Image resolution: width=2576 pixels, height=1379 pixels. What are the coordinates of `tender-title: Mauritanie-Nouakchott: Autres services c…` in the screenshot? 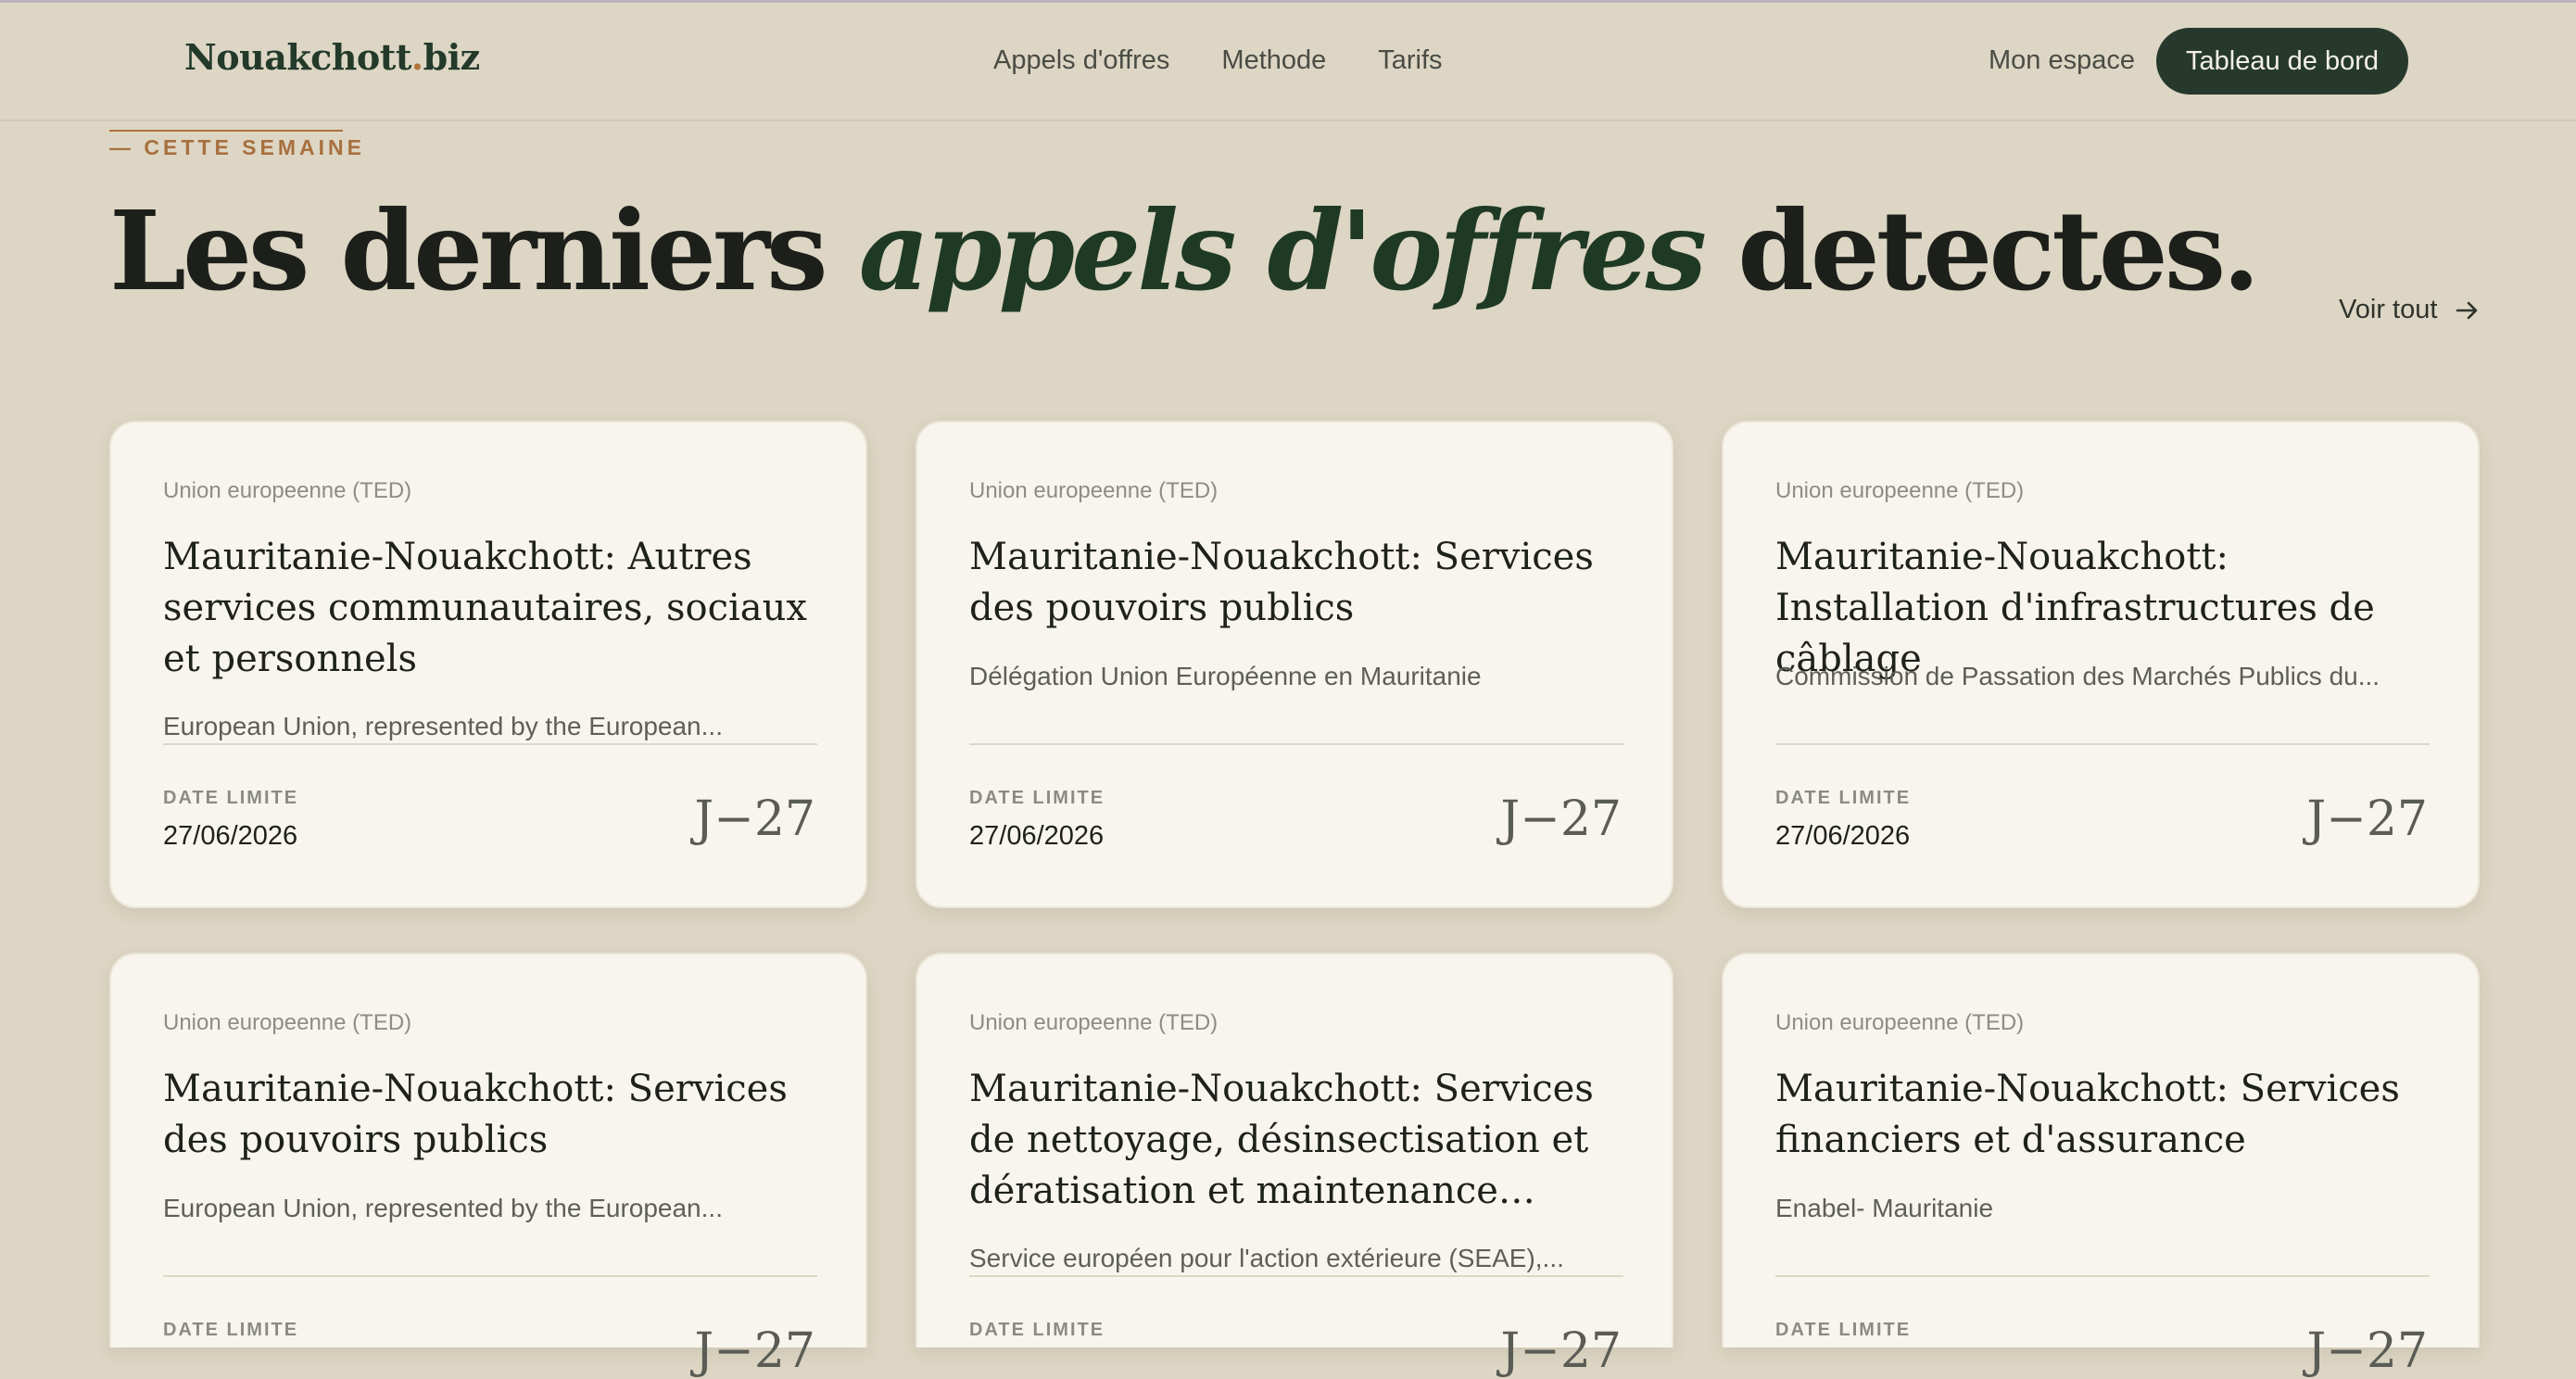 It's located at (485, 608).